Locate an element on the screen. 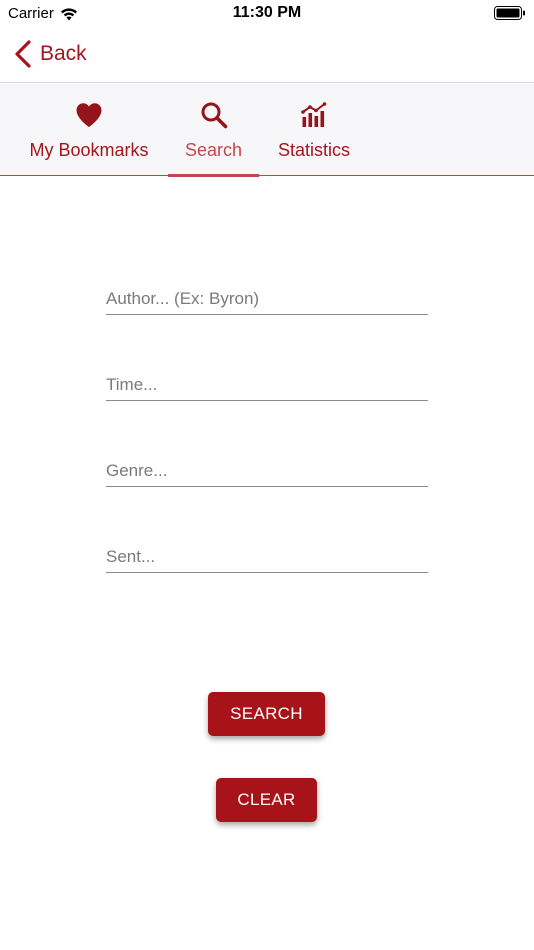 The height and width of the screenshot is (950, 534). tab-label: Statistics is located at coordinates (314, 150).